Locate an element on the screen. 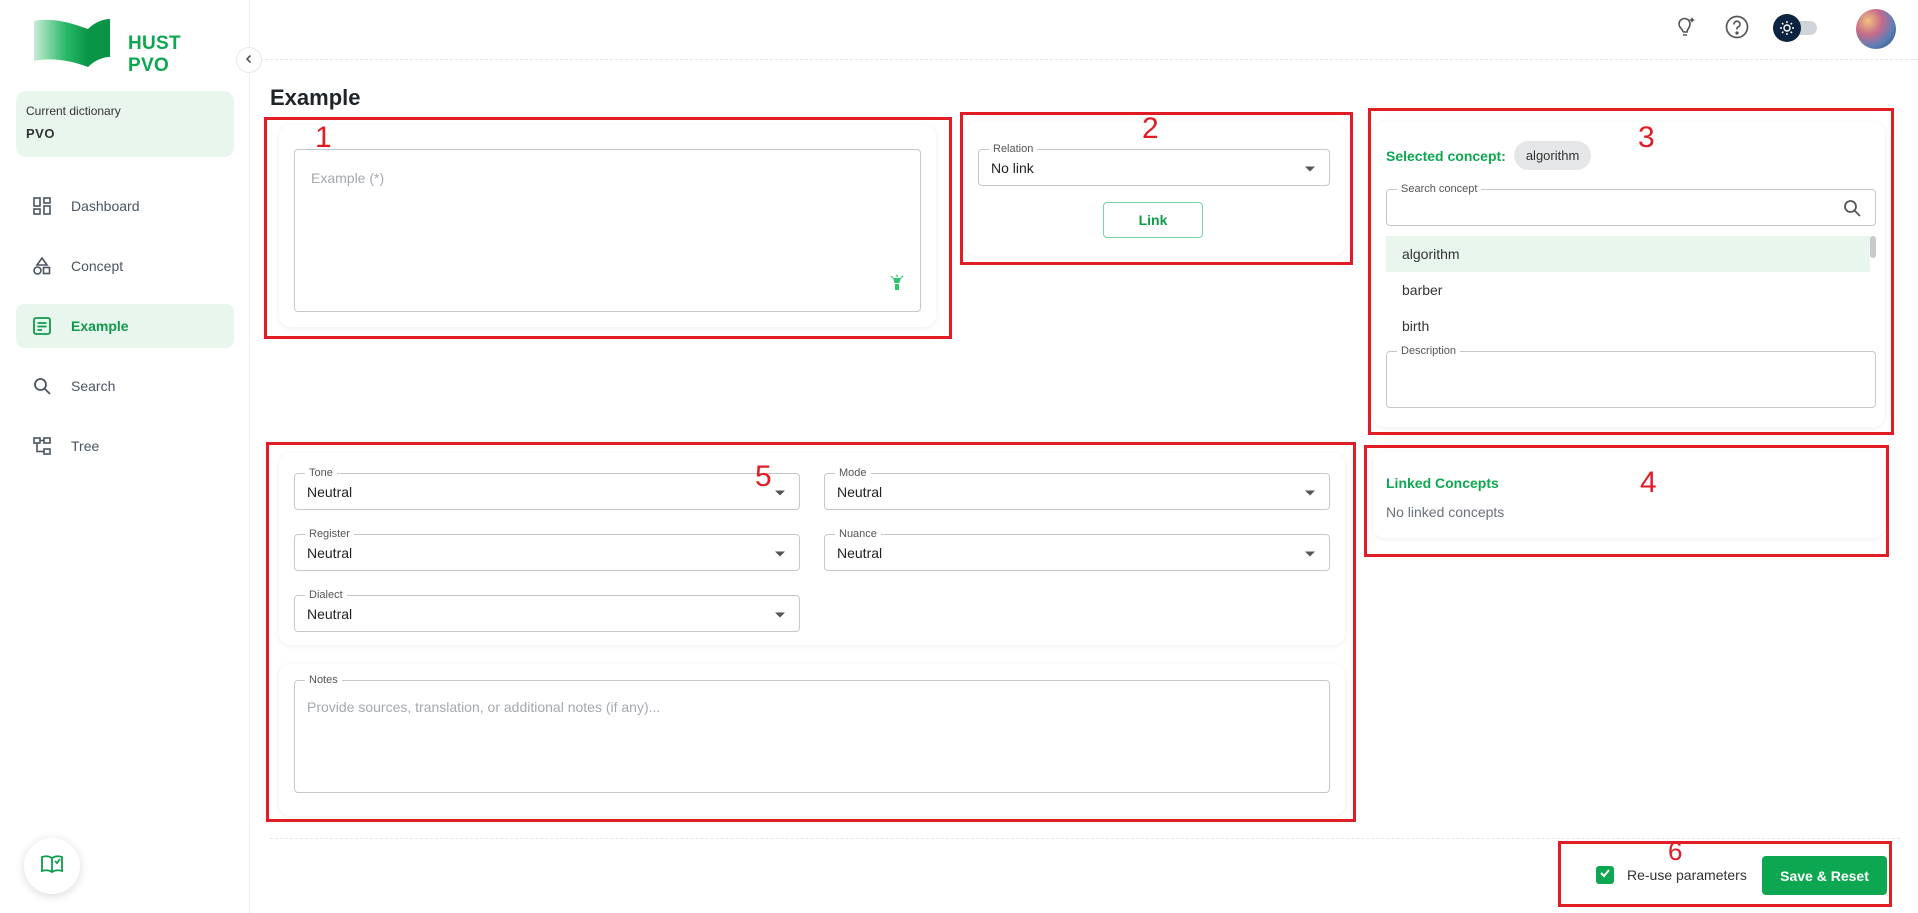 Image resolution: width=1918 pixels, height=913 pixels. list-item: barber is located at coordinates (1628, 290).